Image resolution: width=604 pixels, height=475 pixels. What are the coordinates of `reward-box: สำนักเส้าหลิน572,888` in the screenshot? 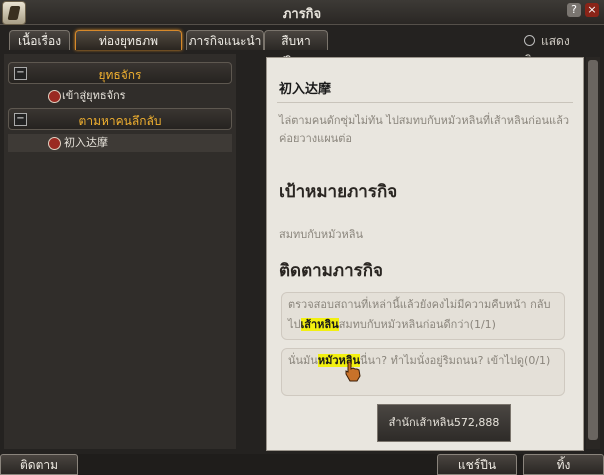 It's located at (444, 423).